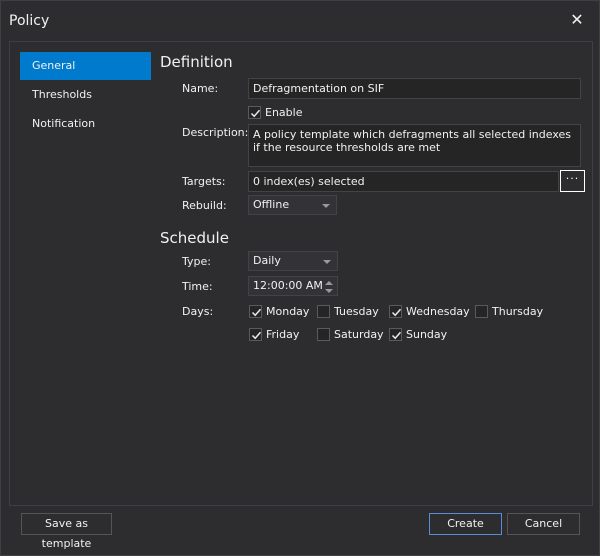 The image size is (600, 556). Describe the element at coordinates (293, 261) in the screenshot. I see `schedule-type-select: Daily` at that location.